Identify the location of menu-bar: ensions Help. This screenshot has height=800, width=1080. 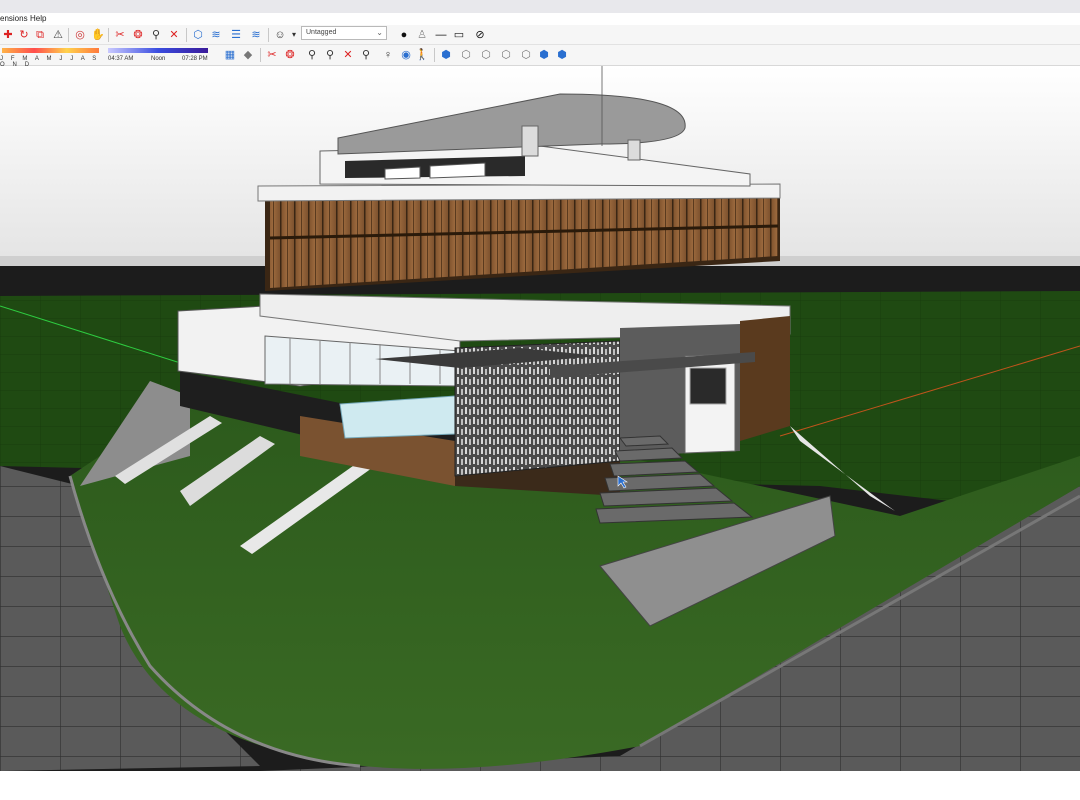
(540, 19).